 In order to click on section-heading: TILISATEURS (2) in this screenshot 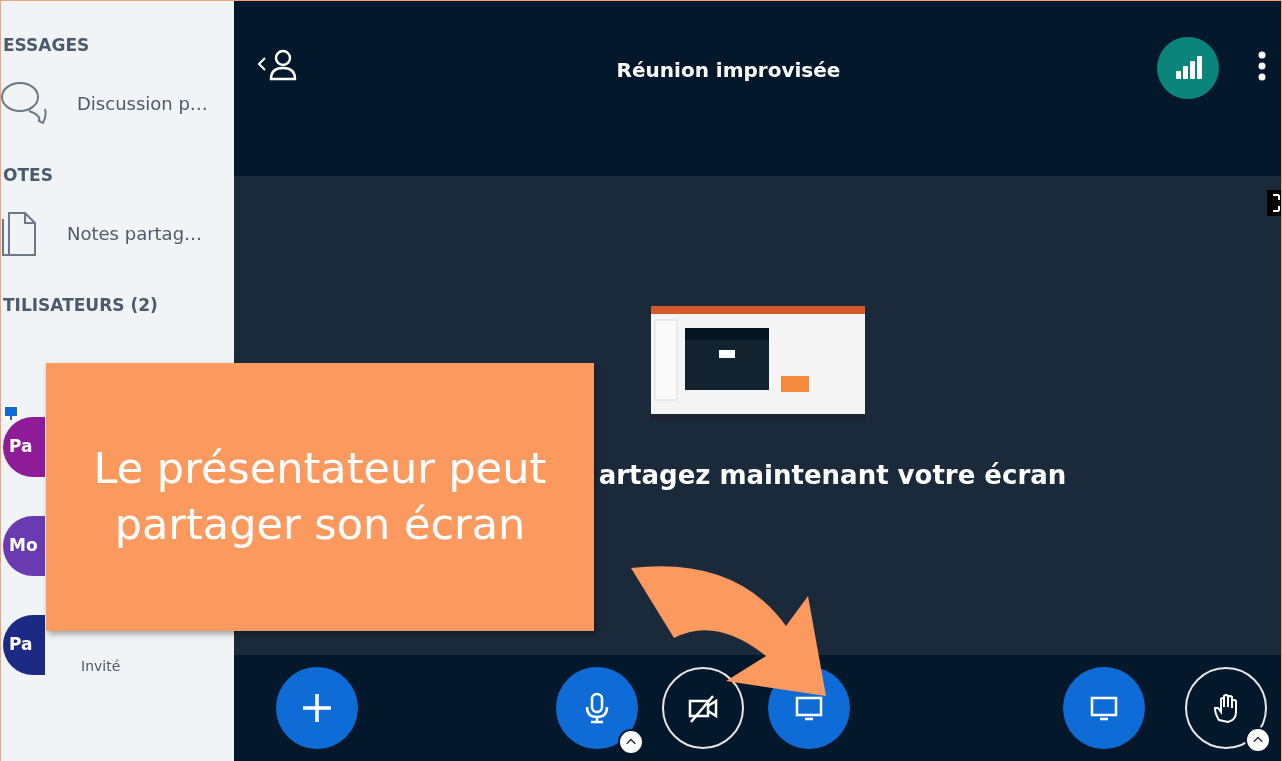, I will do `click(81, 305)`.